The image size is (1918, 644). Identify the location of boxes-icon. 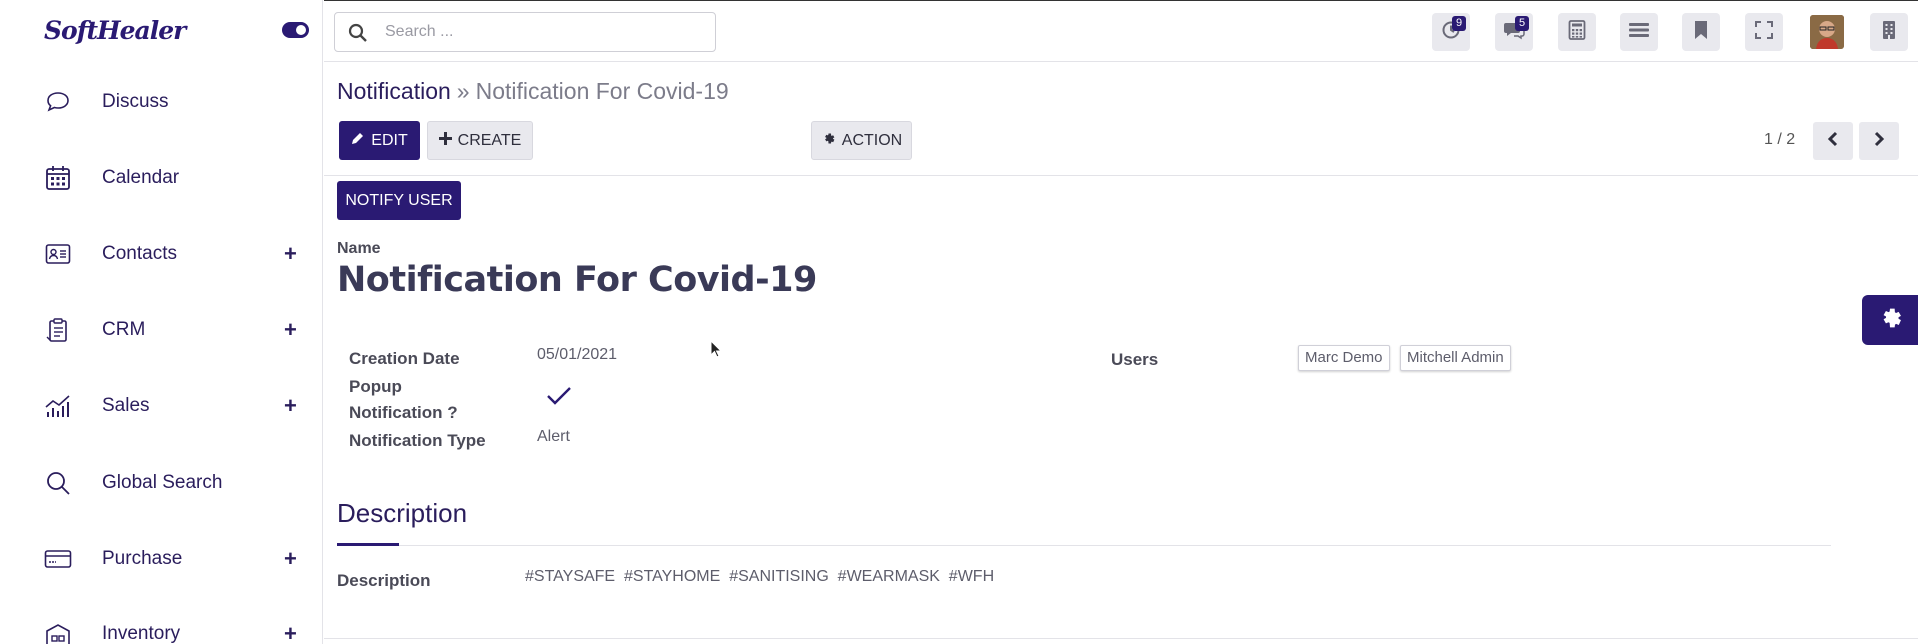
(58, 632).